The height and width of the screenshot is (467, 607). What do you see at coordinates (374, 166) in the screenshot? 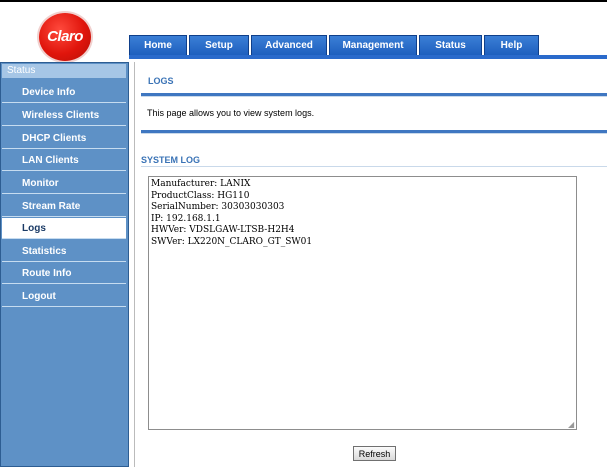
I see `section-divider` at bounding box center [374, 166].